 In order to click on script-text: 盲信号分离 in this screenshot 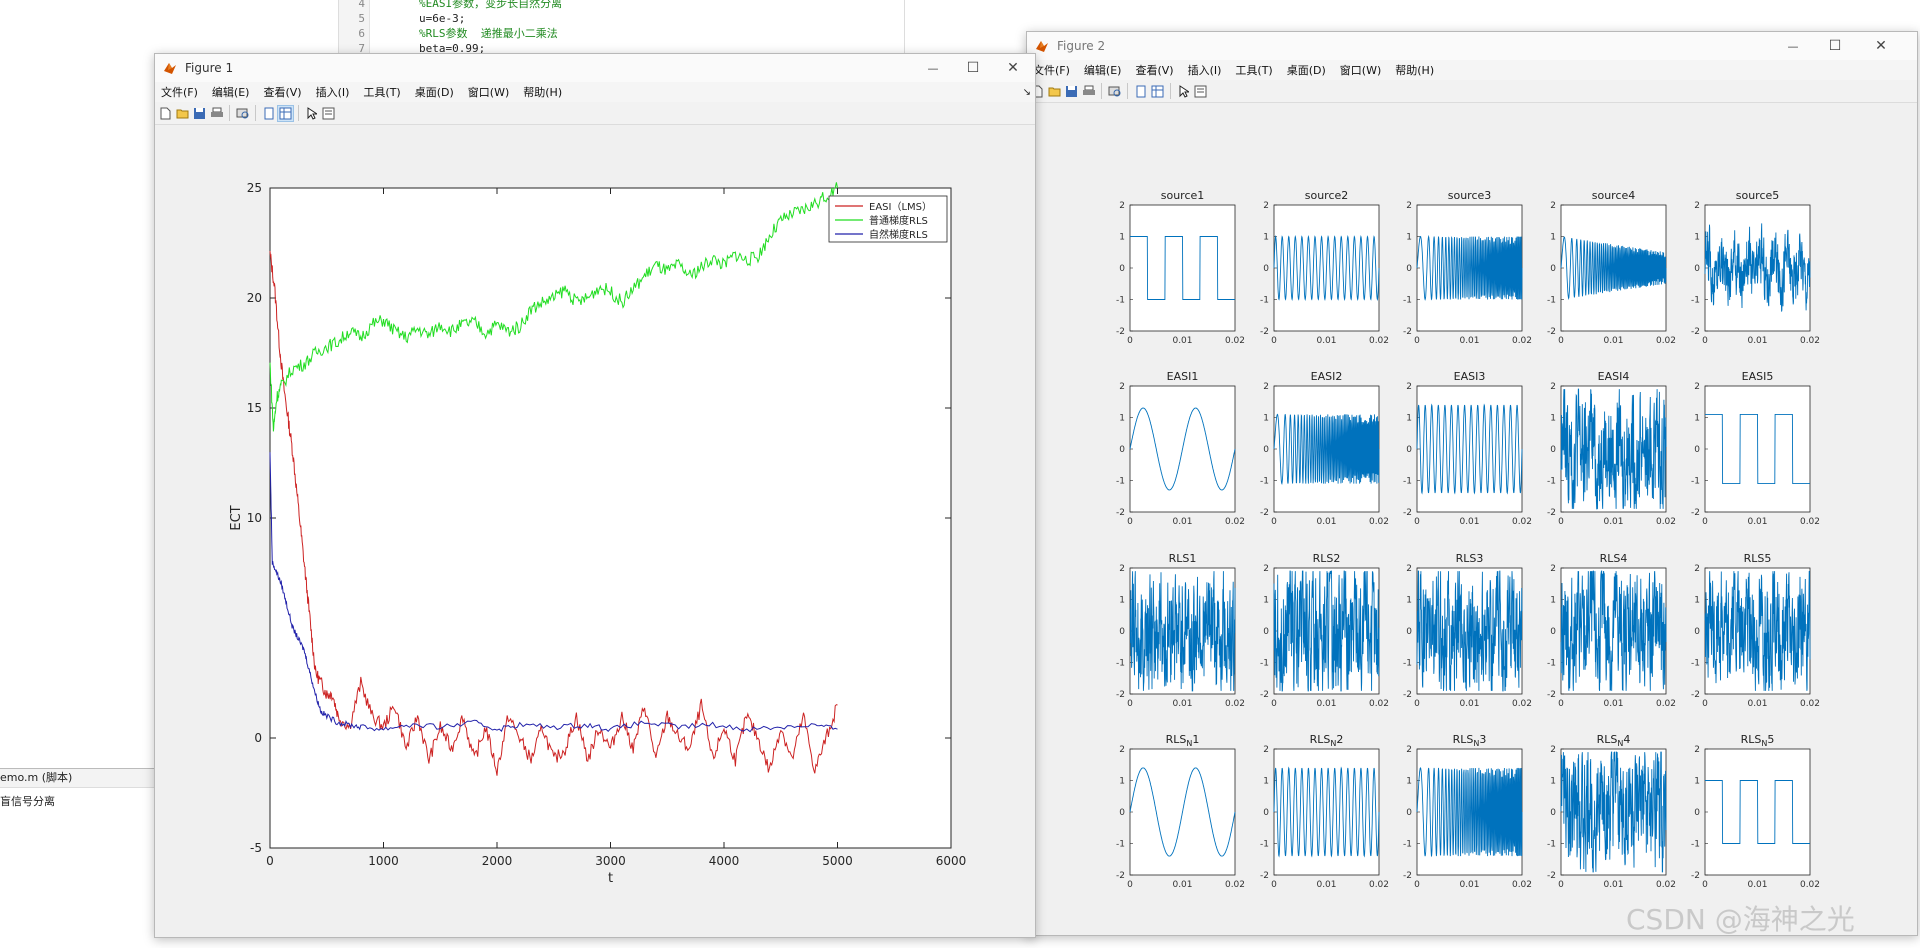, I will do `click(27, 801)`.